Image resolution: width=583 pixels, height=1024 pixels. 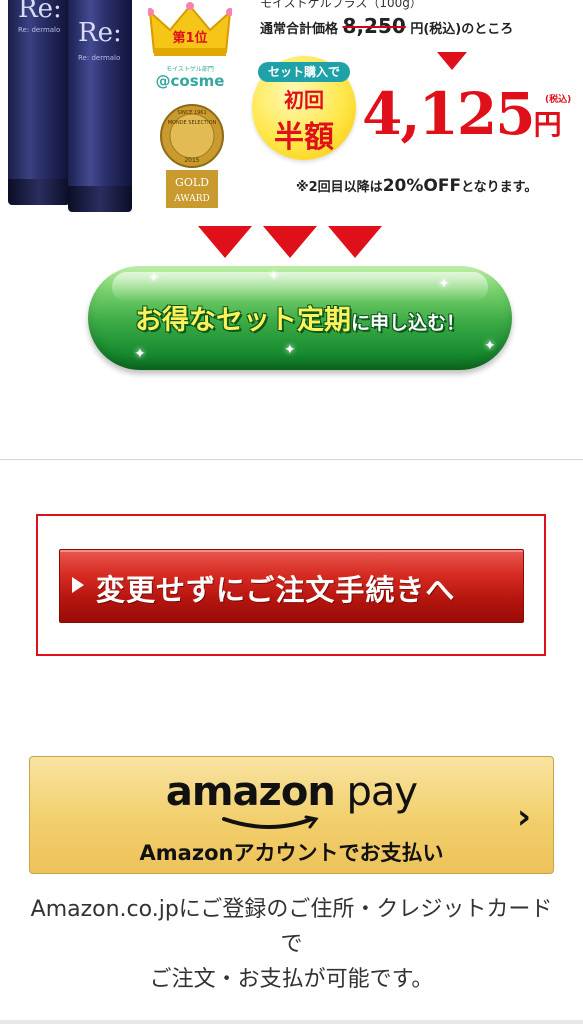 I want to click on down-arrows, so click(x=290, y=243).